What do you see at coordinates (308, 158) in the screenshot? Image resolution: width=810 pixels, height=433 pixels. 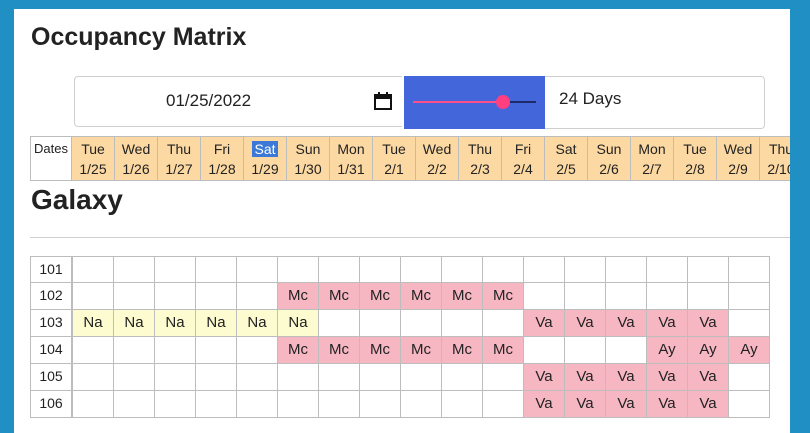 I see `date-header-cell: Sun 1/30` at bounding box center [308, 158].